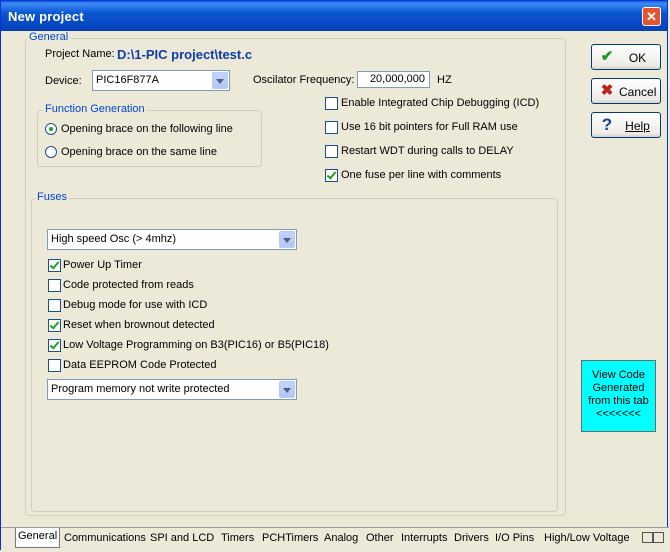 This screenshot has height=552, width=670. Describe the element at coordinates (139, 152) in the screenshot. I see `radio-label: Opening brace on the same line` at that location.